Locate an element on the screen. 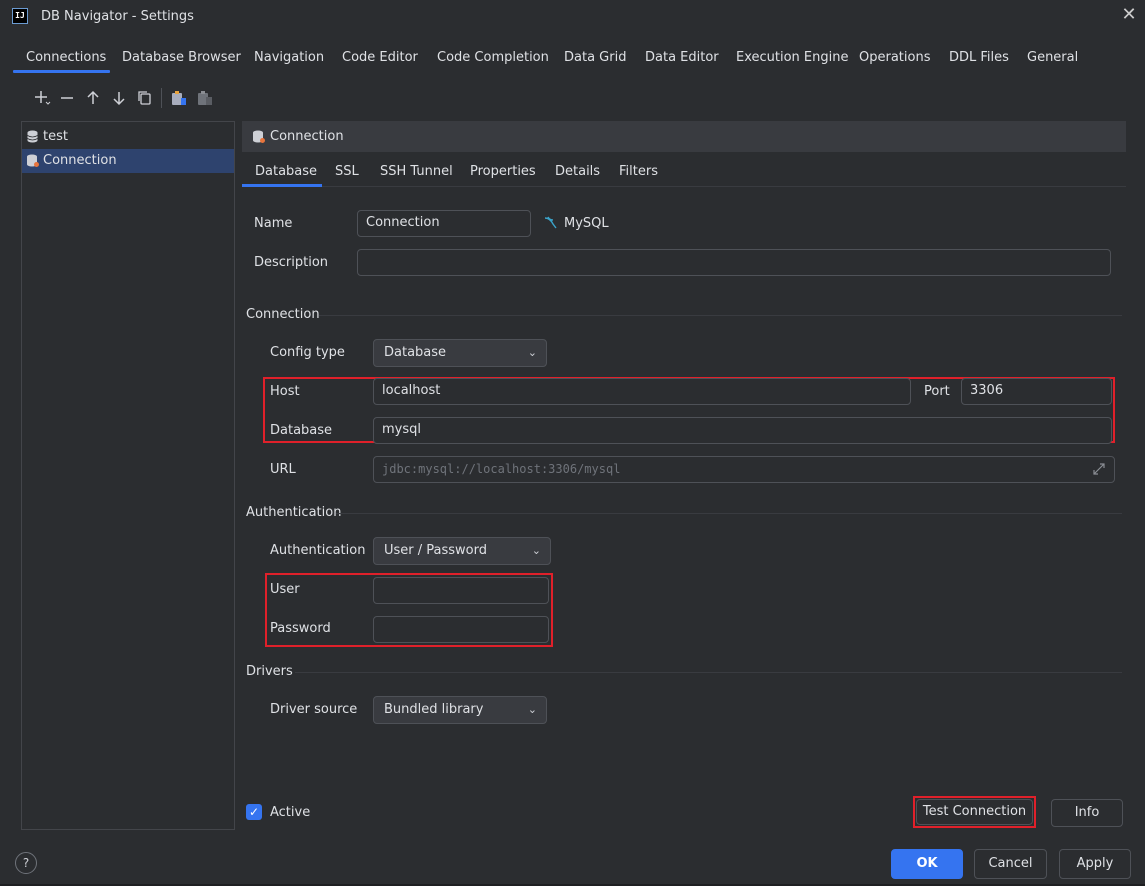  toolbar-separator is located at coordinates (161, 98).